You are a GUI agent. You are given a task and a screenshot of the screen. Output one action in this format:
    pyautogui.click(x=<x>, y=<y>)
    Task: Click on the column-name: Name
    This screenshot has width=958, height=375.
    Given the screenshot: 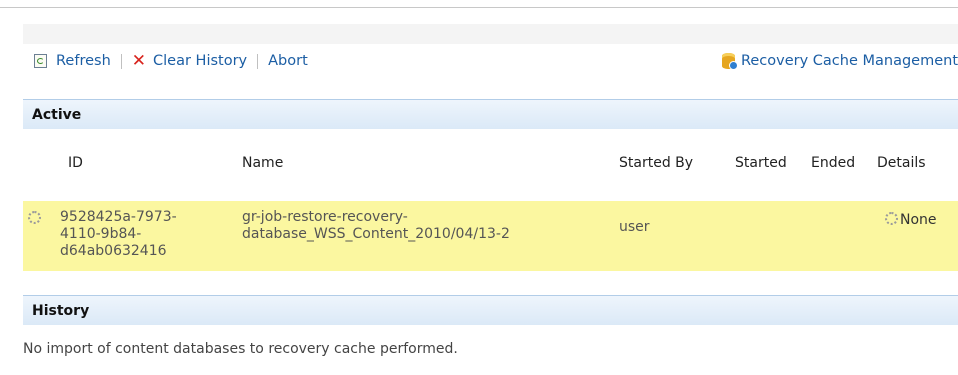 What is the action you would take?
    pyautogui.click(x=263, y=163)
    